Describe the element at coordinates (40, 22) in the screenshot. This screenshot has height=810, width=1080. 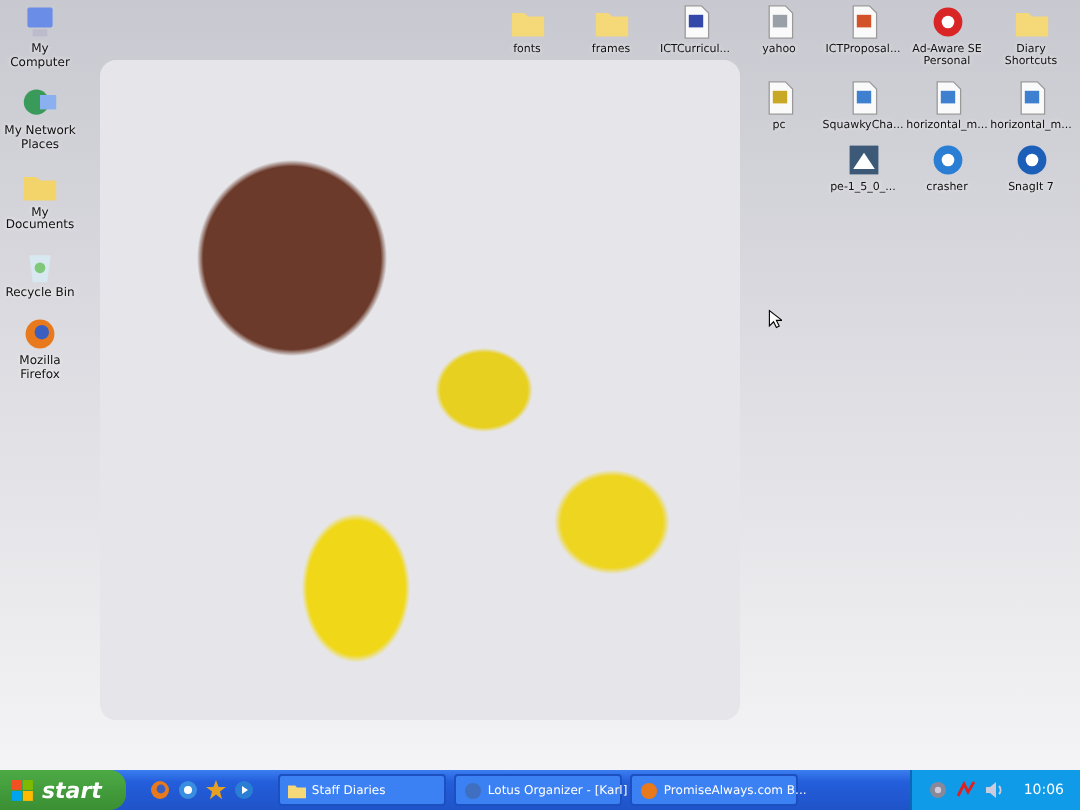
I see `computer-icon` at that location.